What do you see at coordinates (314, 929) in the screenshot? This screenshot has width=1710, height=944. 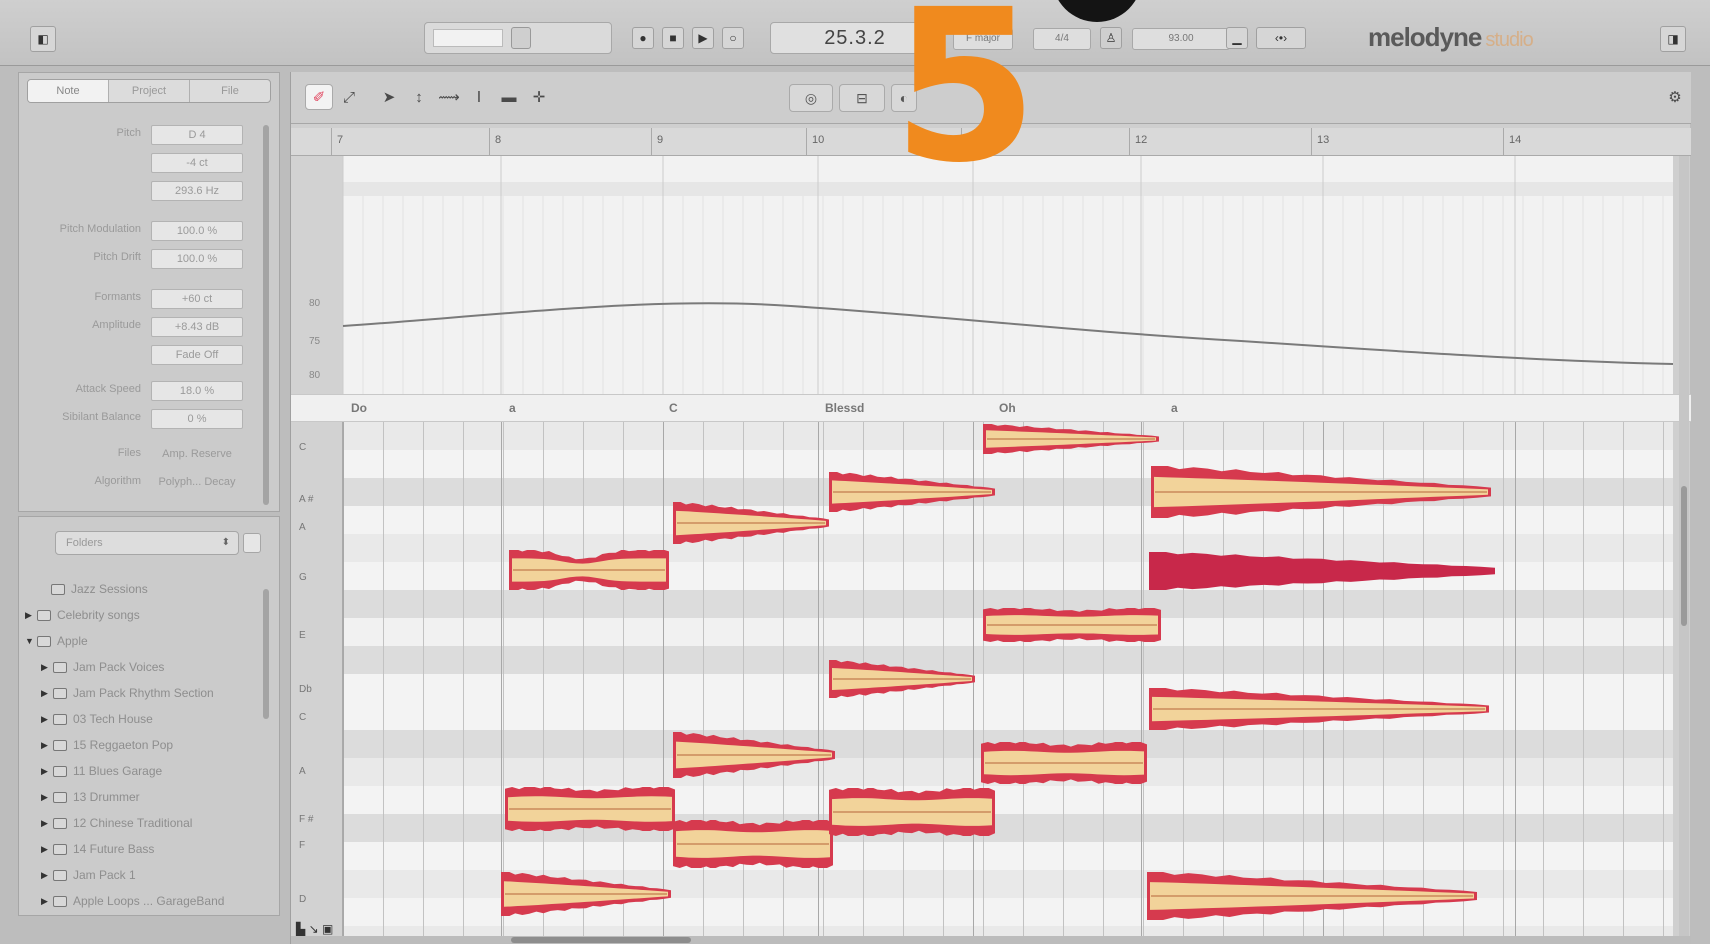 I see `pointer-icon: ↘` at bounding box center [314, 929].